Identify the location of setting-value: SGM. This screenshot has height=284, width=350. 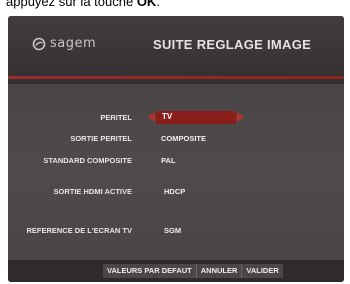
(173, 230).